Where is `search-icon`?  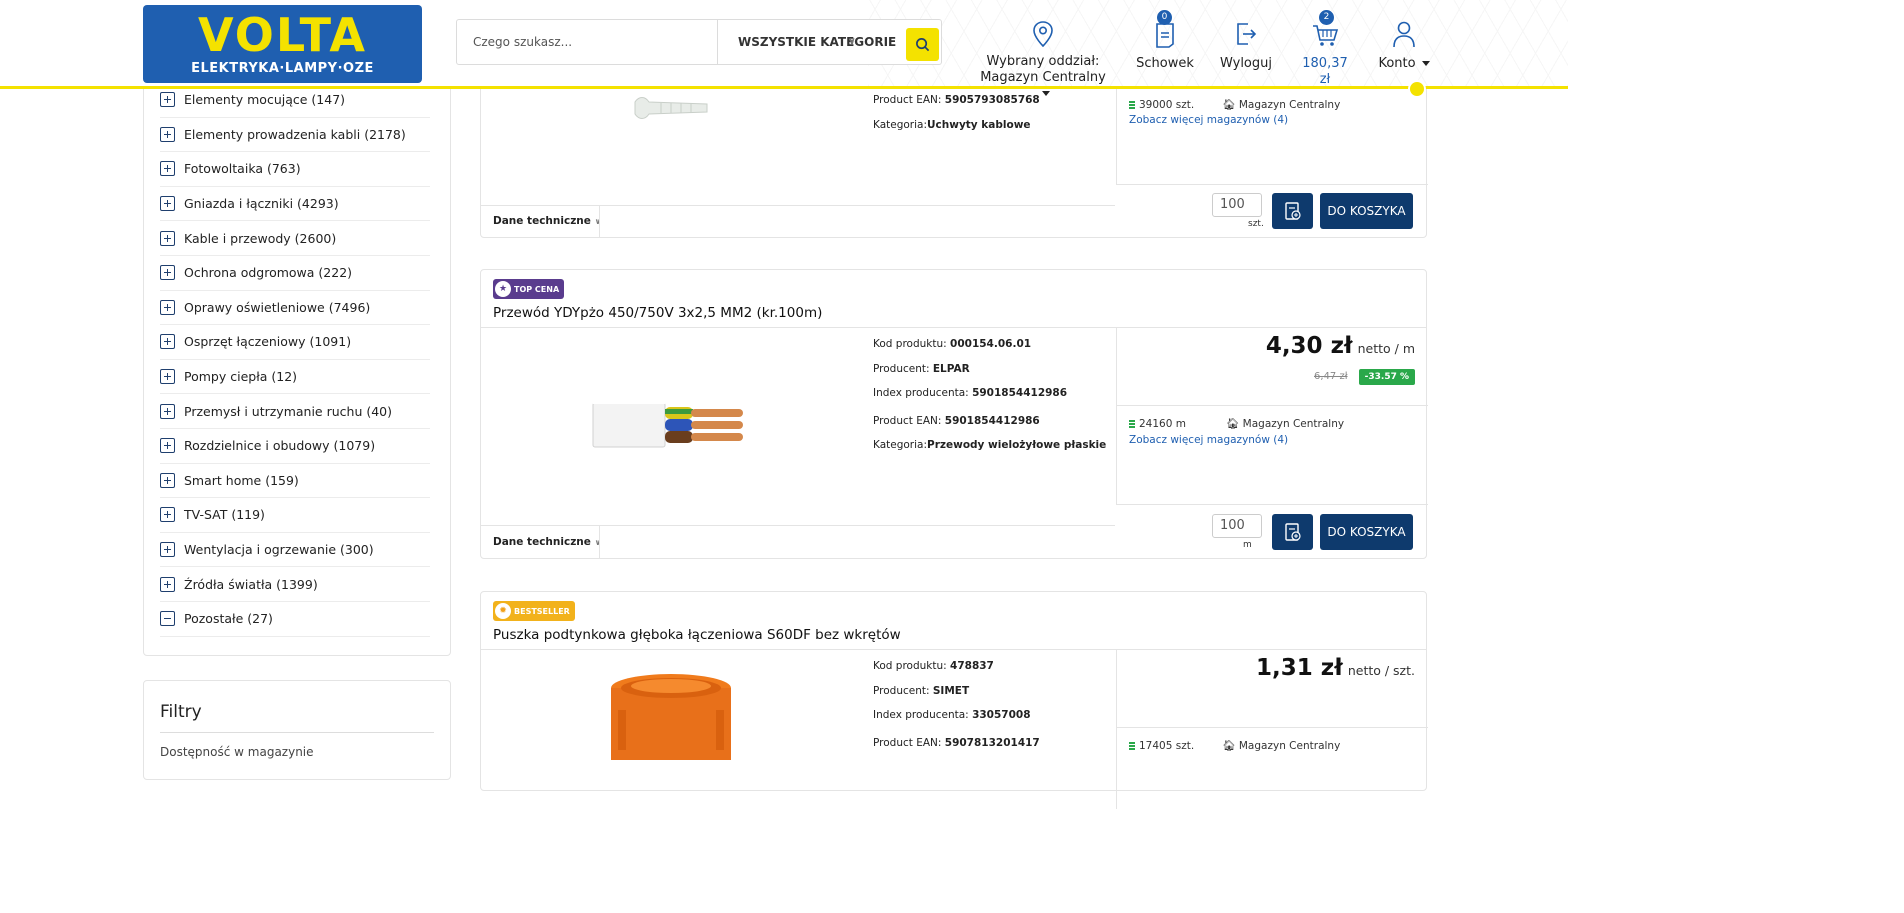 search-icon is located at coordinates (923, 45).